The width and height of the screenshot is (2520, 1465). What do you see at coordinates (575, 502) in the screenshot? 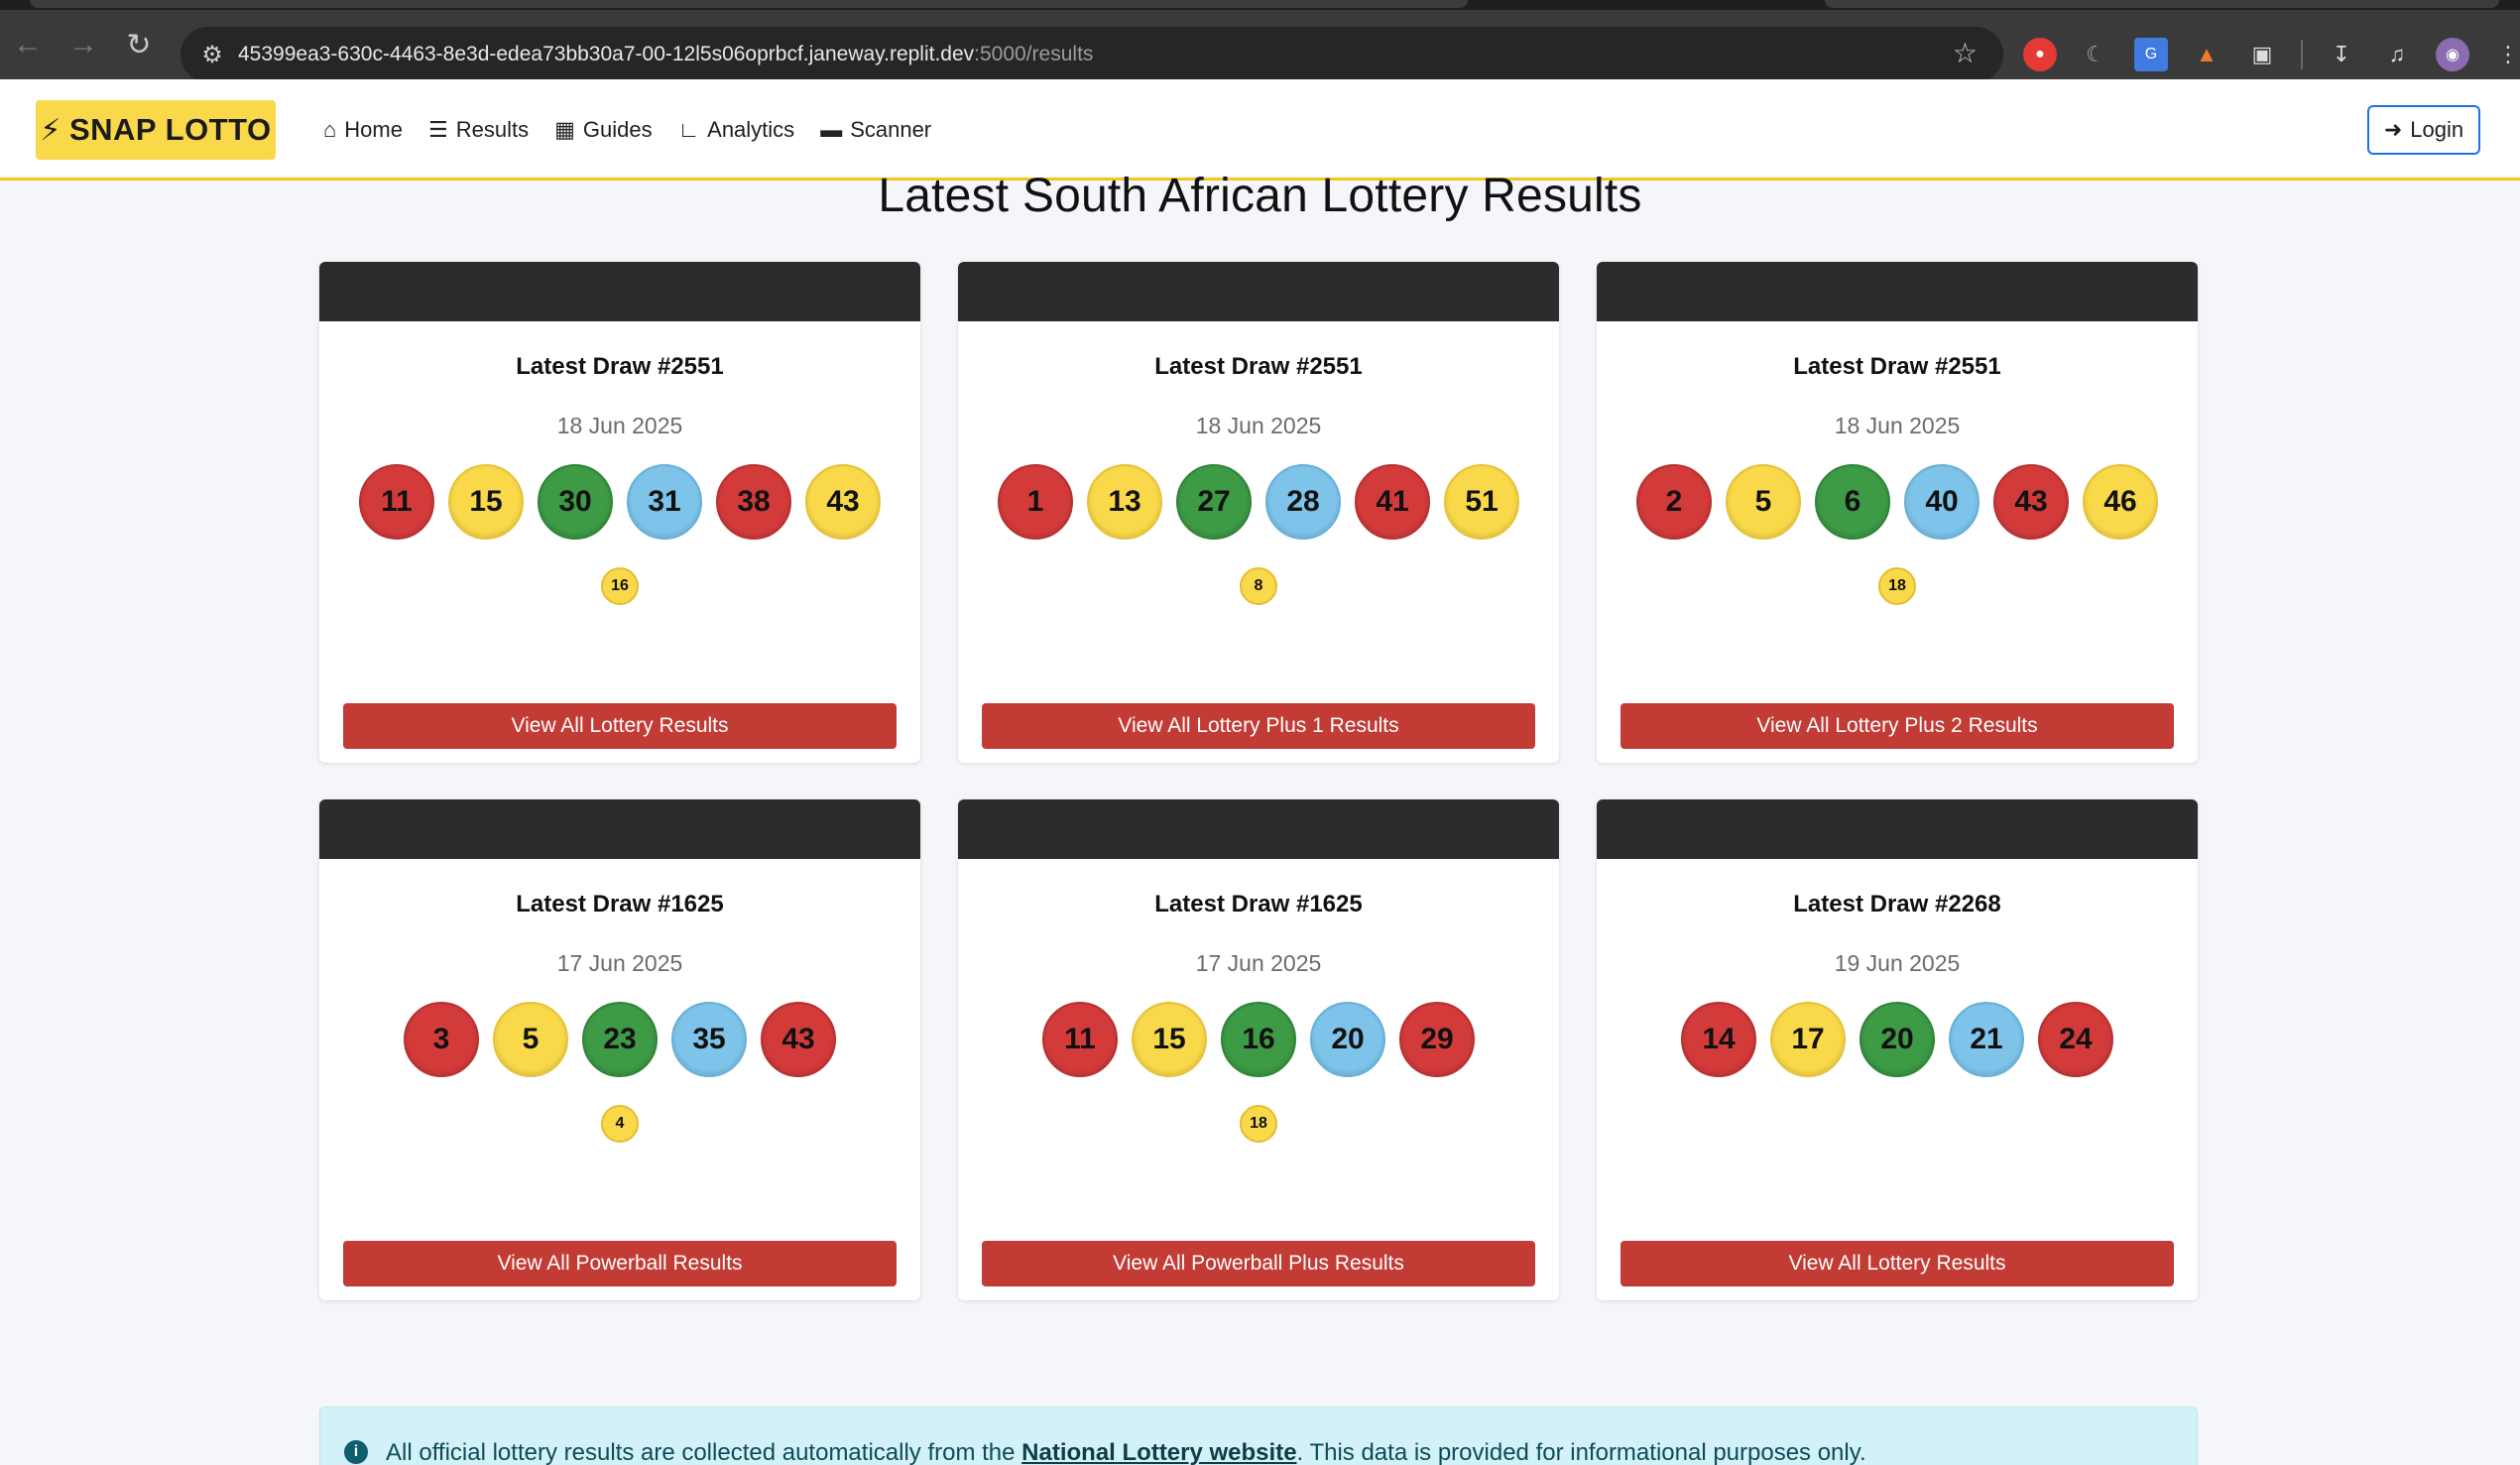
I see `lottery-ball: 30` at bounding box center [575, 502].